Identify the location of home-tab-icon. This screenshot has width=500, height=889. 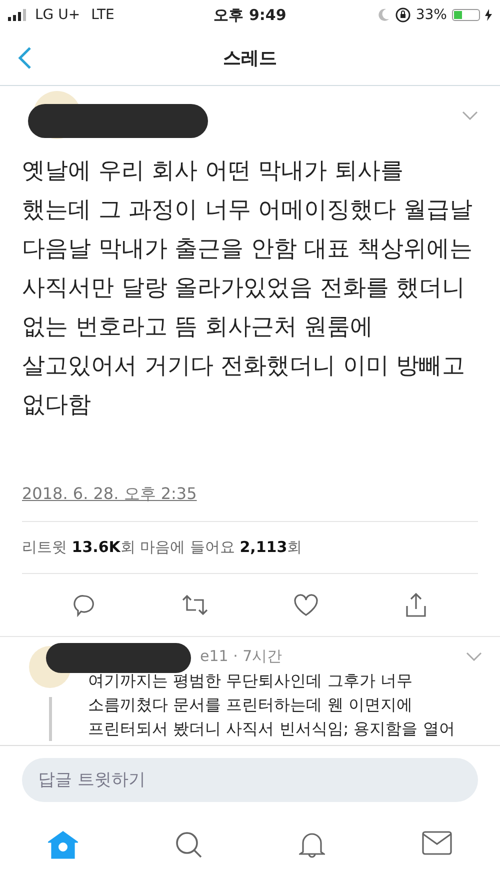
(63, 845).